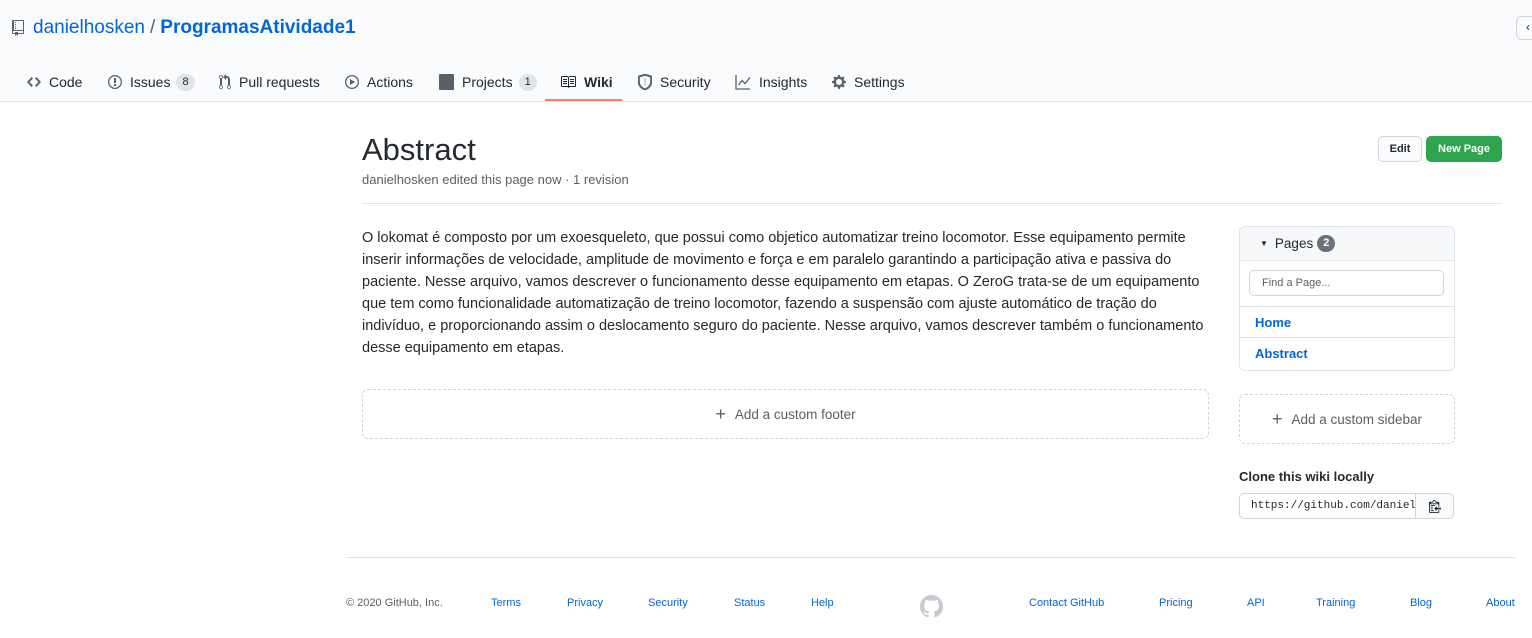 Image resolution: width=1532 pixels, height=638 pixels. I want to click on tab-issues: Issues 8, so click(151, 82).